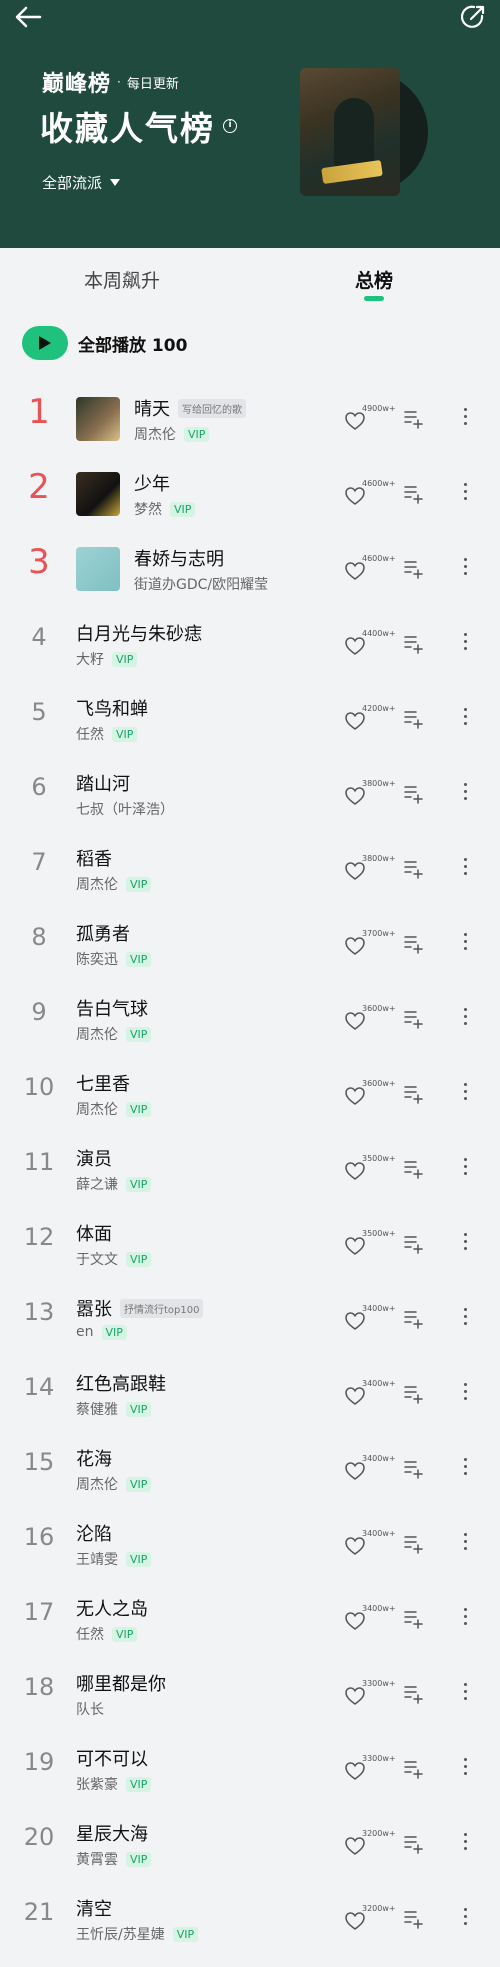  What do you see at coordinates (250, 1317) in the screenshot?
I see `song-row: 13 嚣张 抒情流行top100 en VIP 3400w+` at bounding box center [250, 1317].